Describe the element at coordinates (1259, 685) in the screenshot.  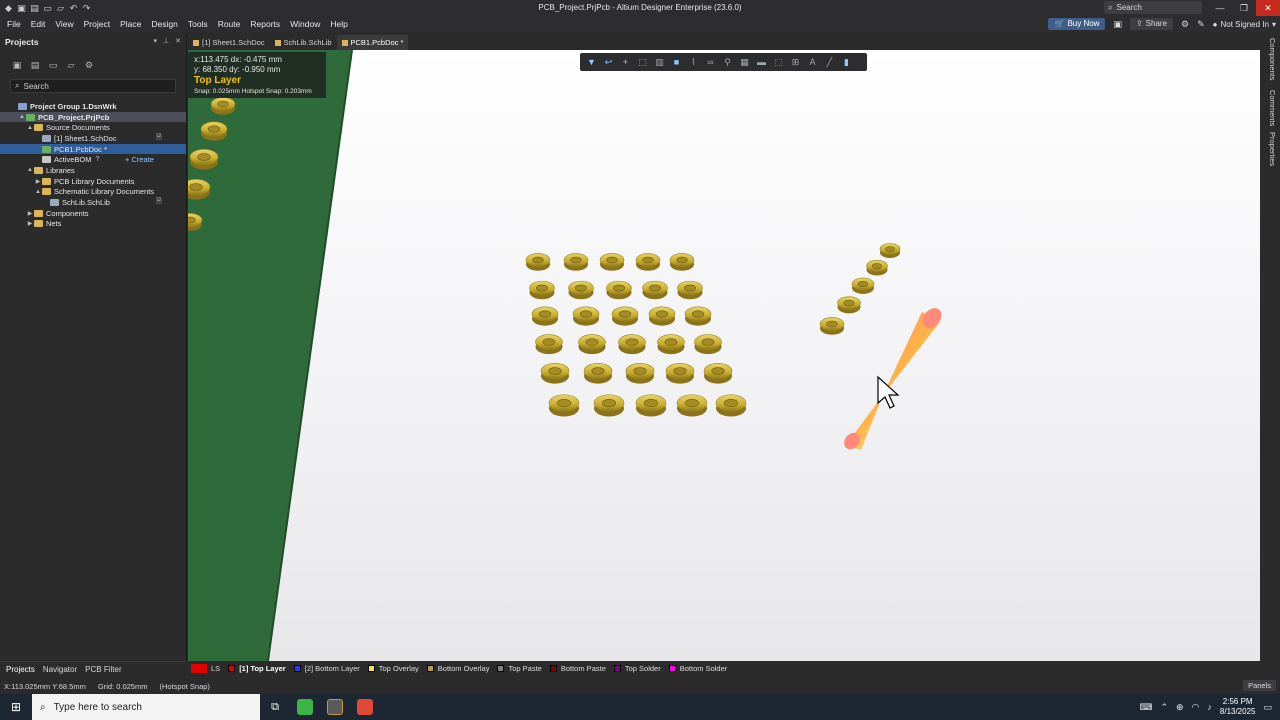
I see `panels-button: Panels` at that location.